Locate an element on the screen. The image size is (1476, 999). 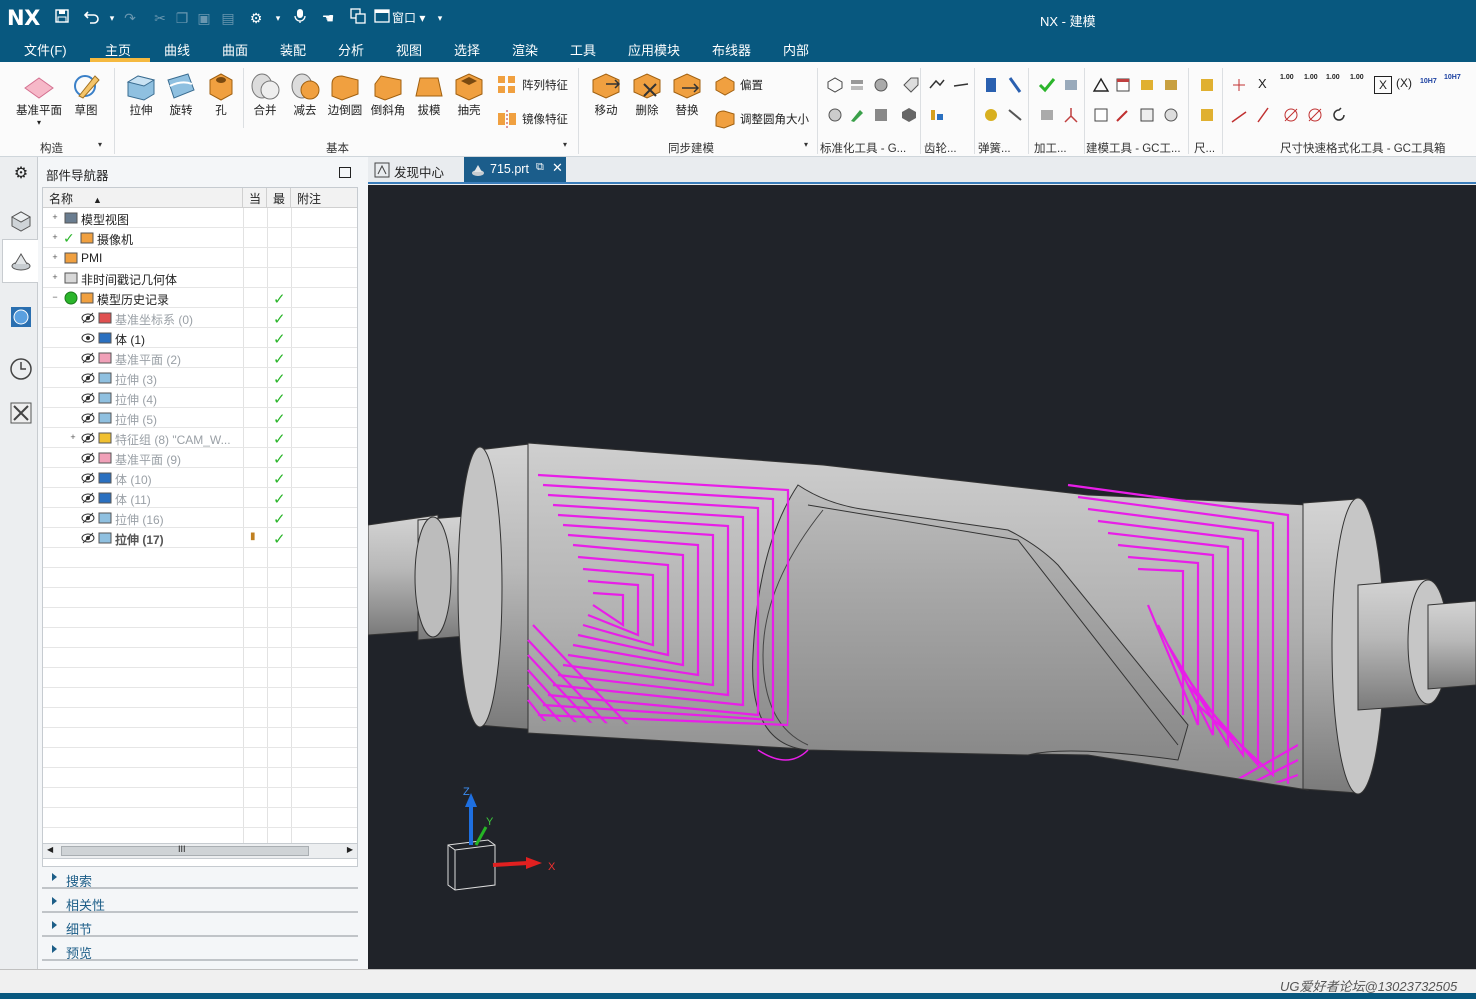
boxed-dim-icon: X is located at coordinates (1383, 85).